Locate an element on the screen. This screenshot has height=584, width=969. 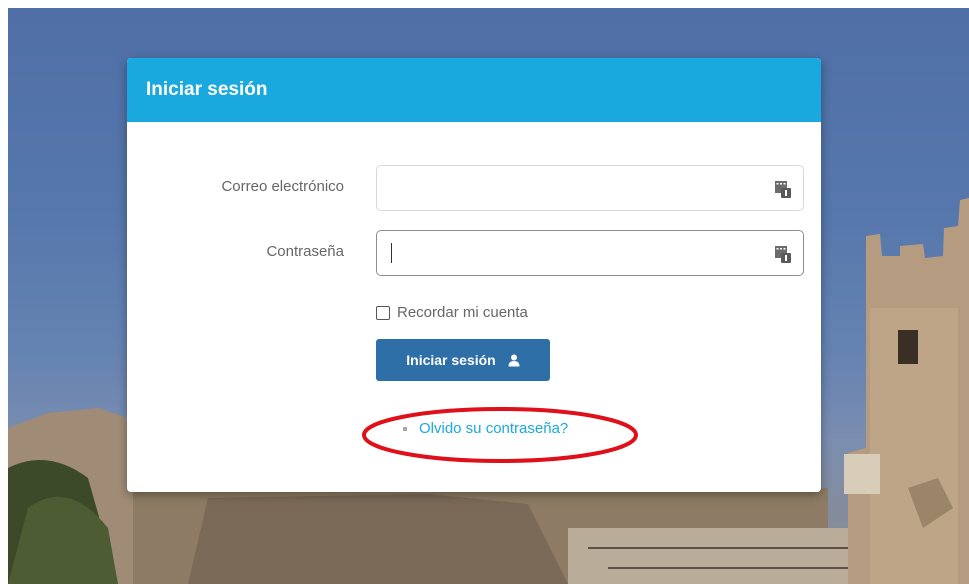
remember-checkbox is located at coordinates (383, 312).